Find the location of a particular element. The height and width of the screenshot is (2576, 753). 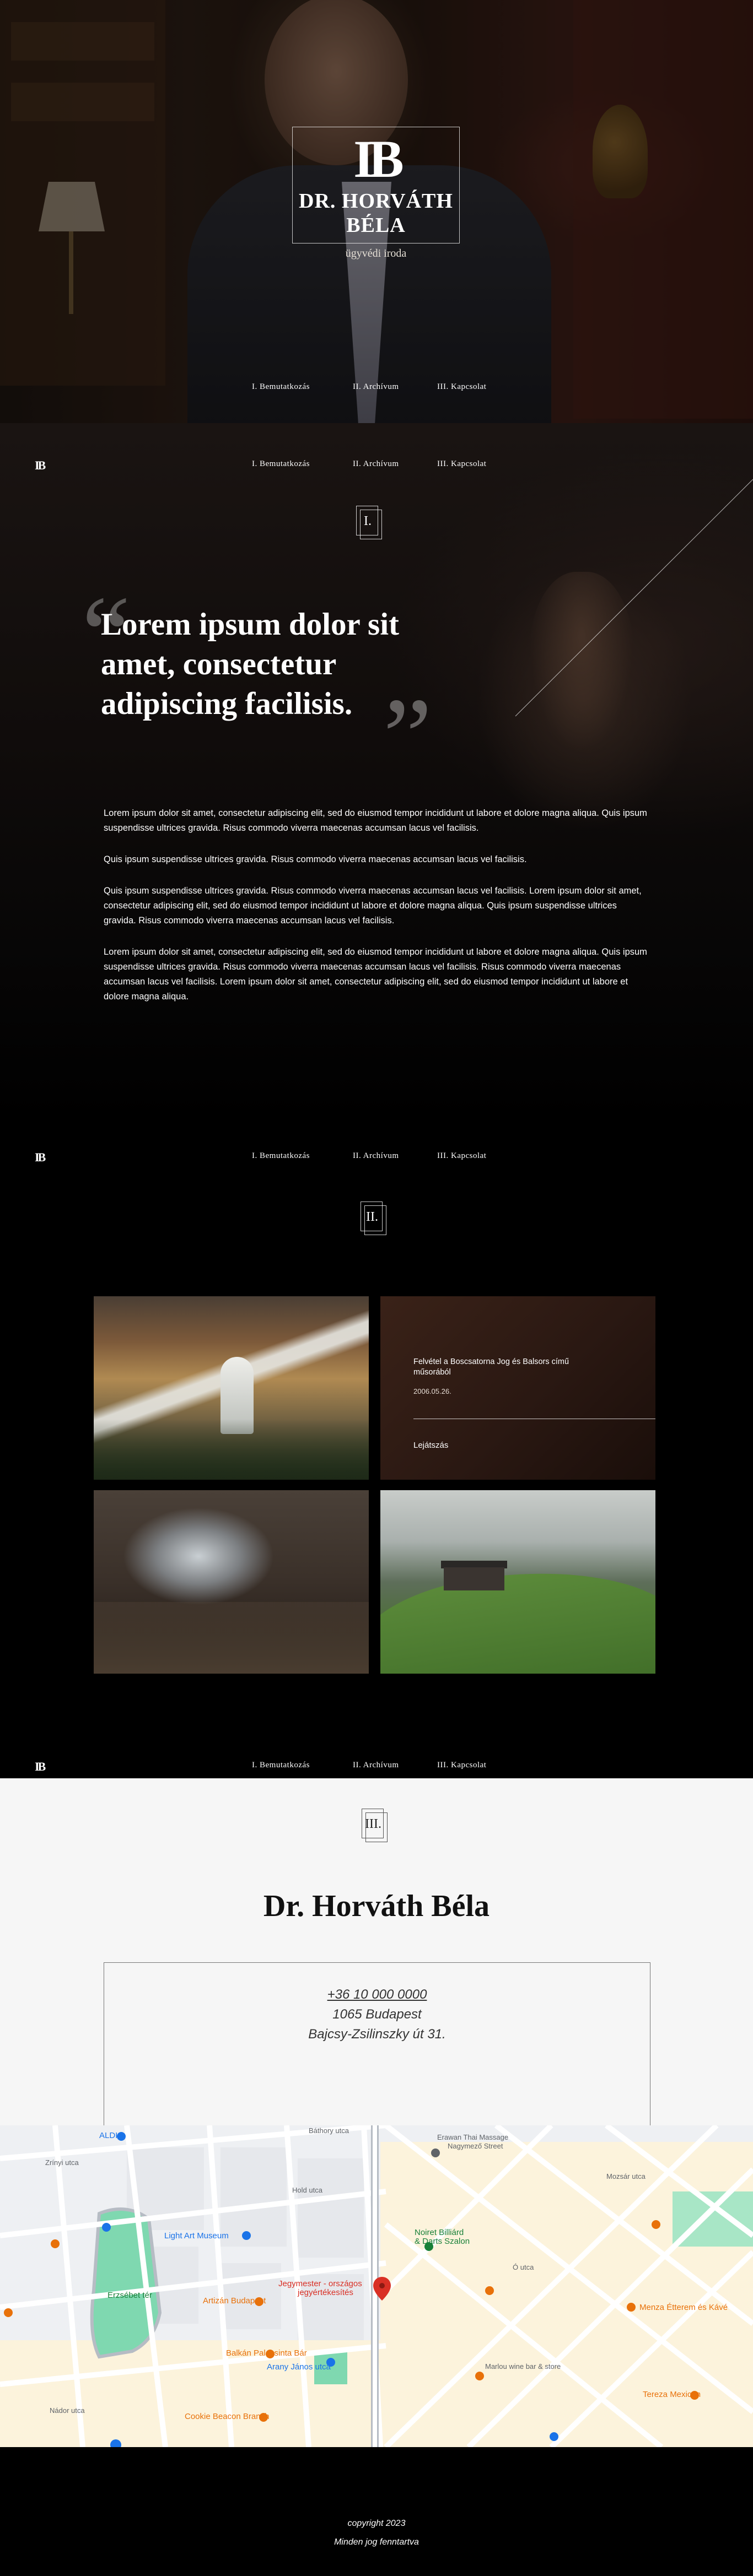

map-label-aldi: ALDI is located at coordinates (108, 2135).